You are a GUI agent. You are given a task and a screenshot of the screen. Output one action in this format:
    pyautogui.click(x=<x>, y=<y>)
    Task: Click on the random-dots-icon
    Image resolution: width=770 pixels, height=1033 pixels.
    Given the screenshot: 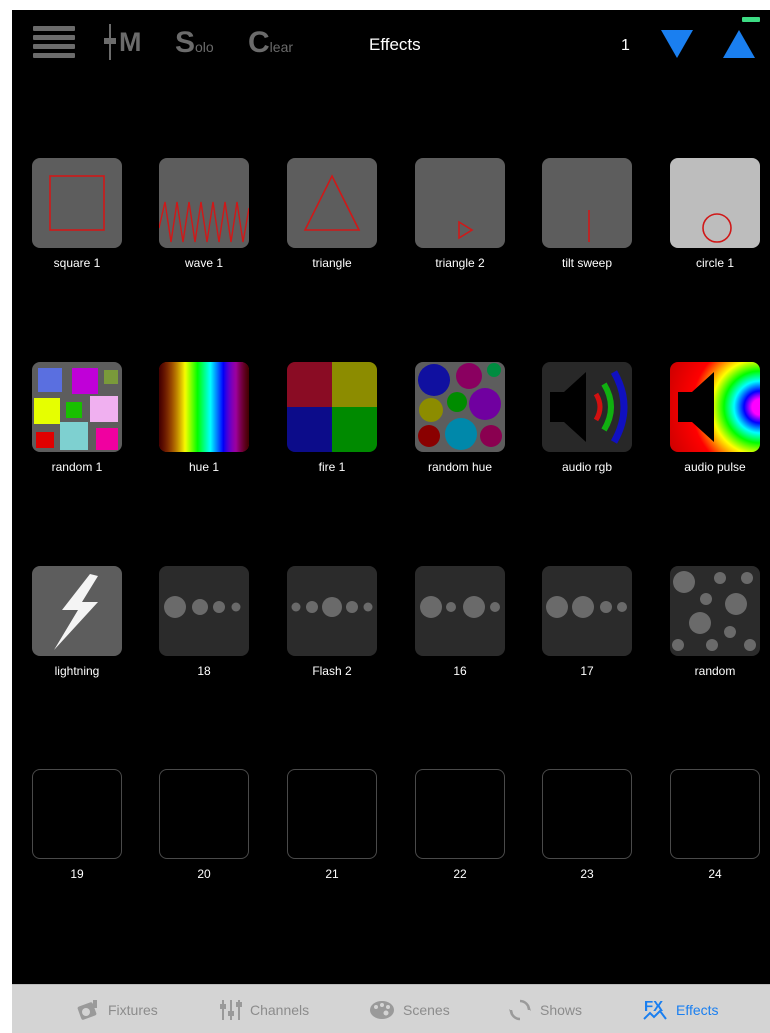 What is the action you would take?
    pyautogui.click(x=714, y=611)
    